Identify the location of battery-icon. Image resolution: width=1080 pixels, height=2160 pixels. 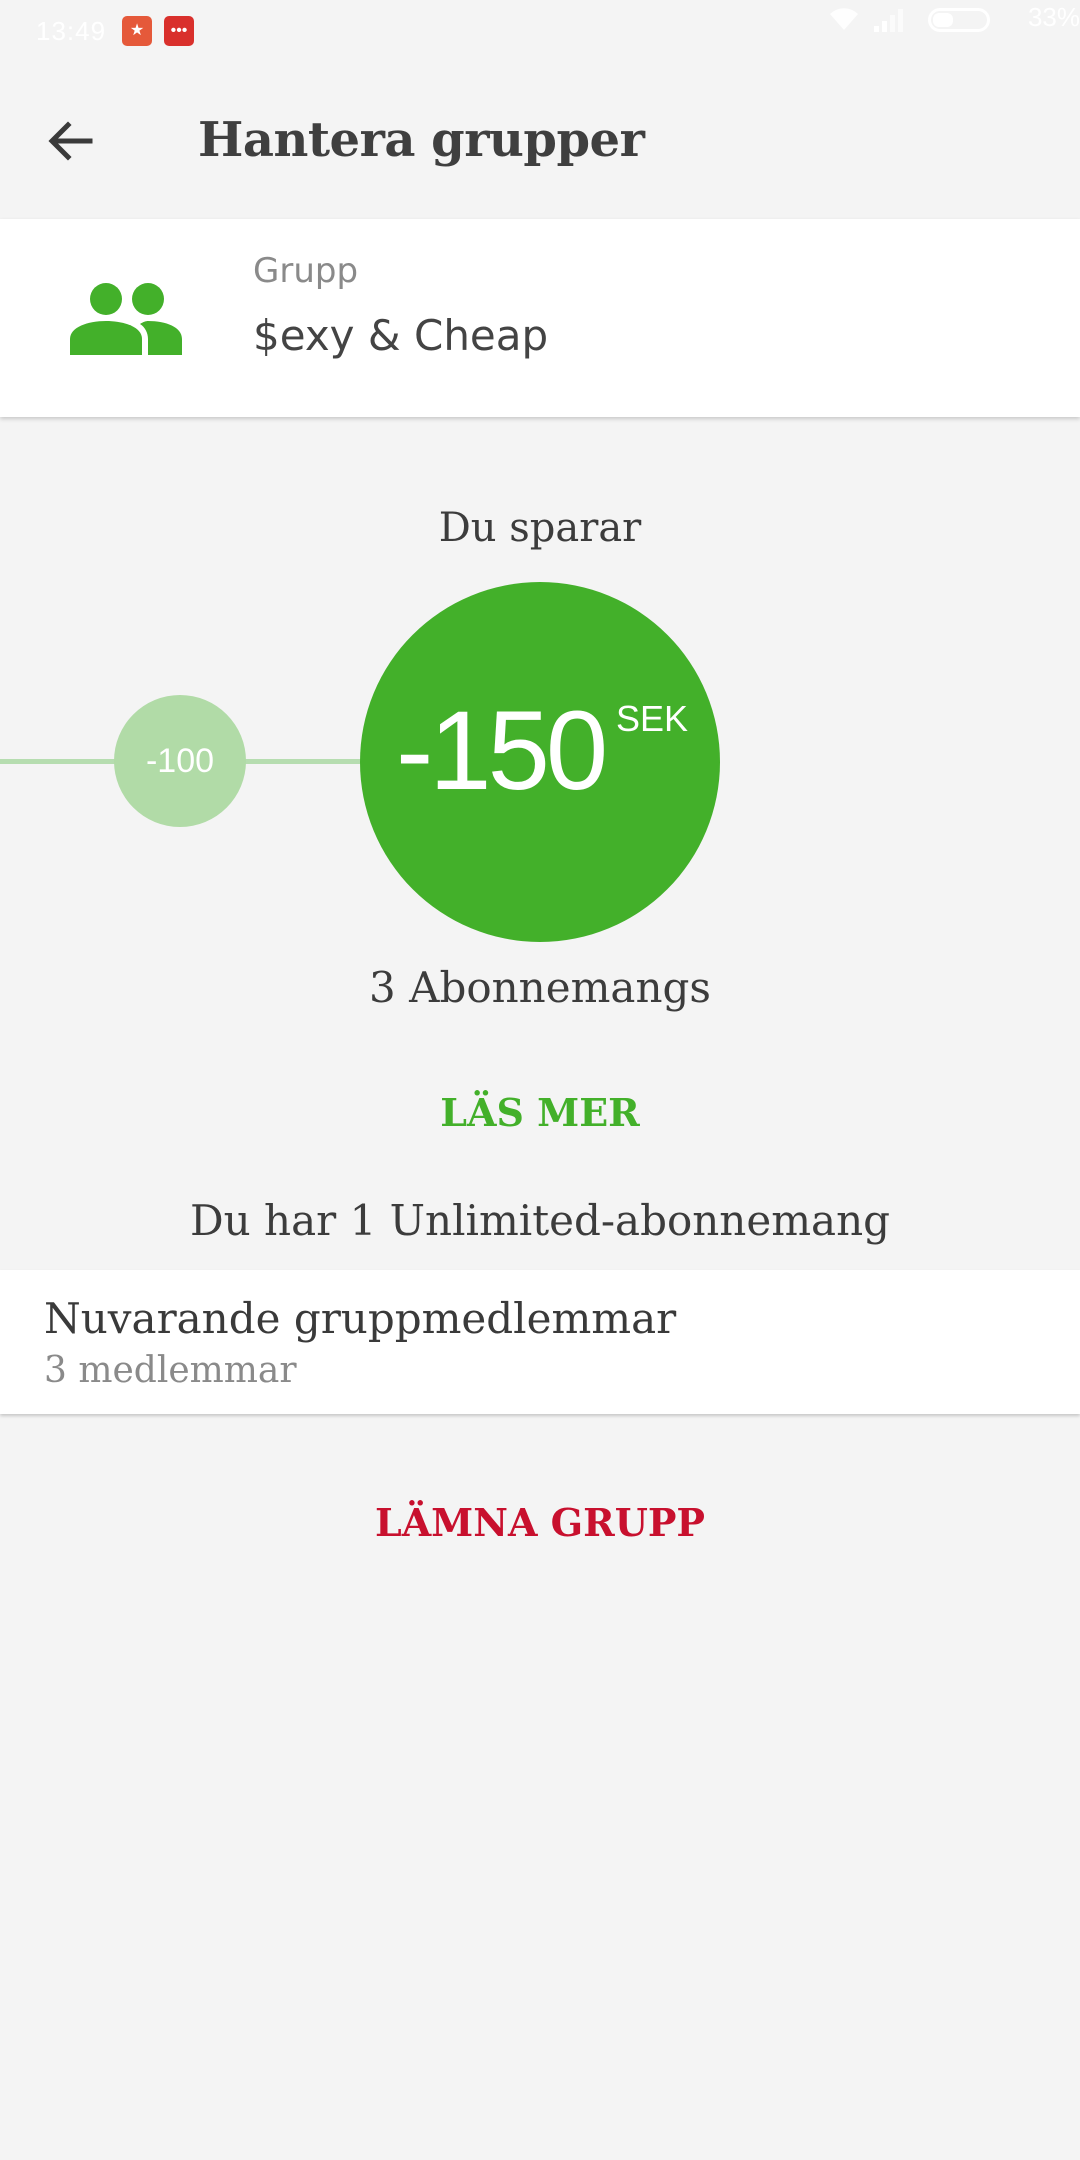
(959, 20).